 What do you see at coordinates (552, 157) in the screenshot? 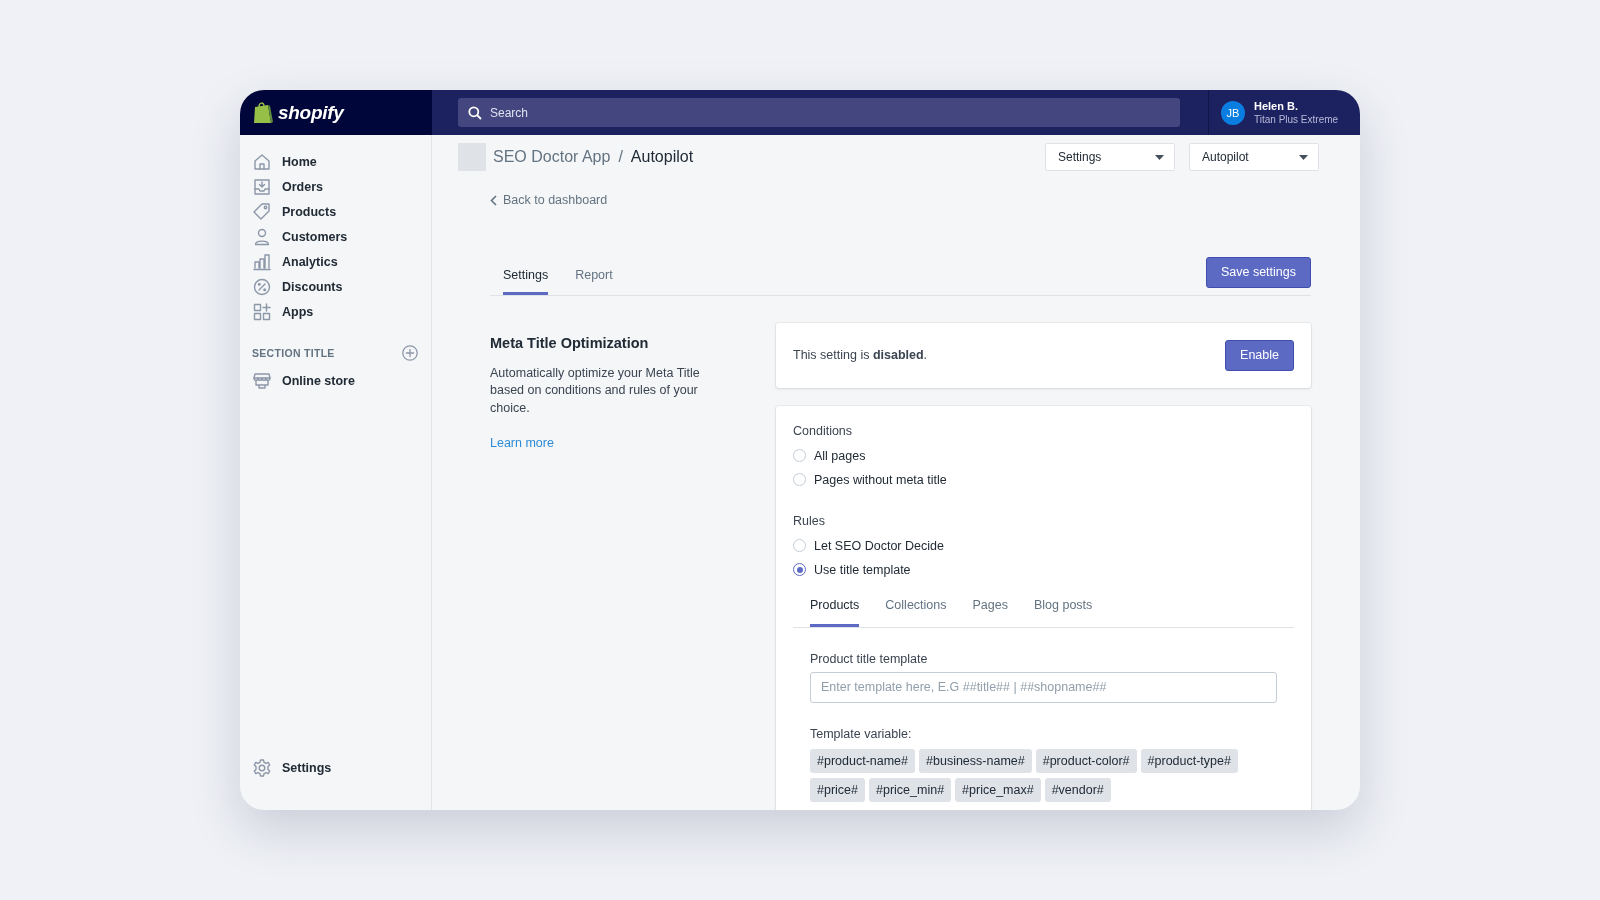
I see `breadcrumb-item: SEO Doctor App` at bounding box center [552, 157].